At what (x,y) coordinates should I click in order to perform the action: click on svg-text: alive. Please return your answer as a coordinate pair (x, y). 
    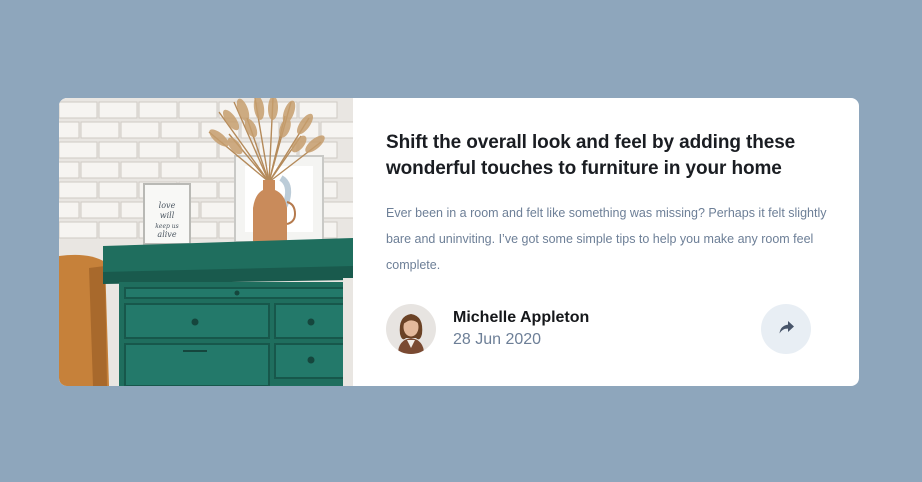
    Looking at the image, I should click on (166, 234).